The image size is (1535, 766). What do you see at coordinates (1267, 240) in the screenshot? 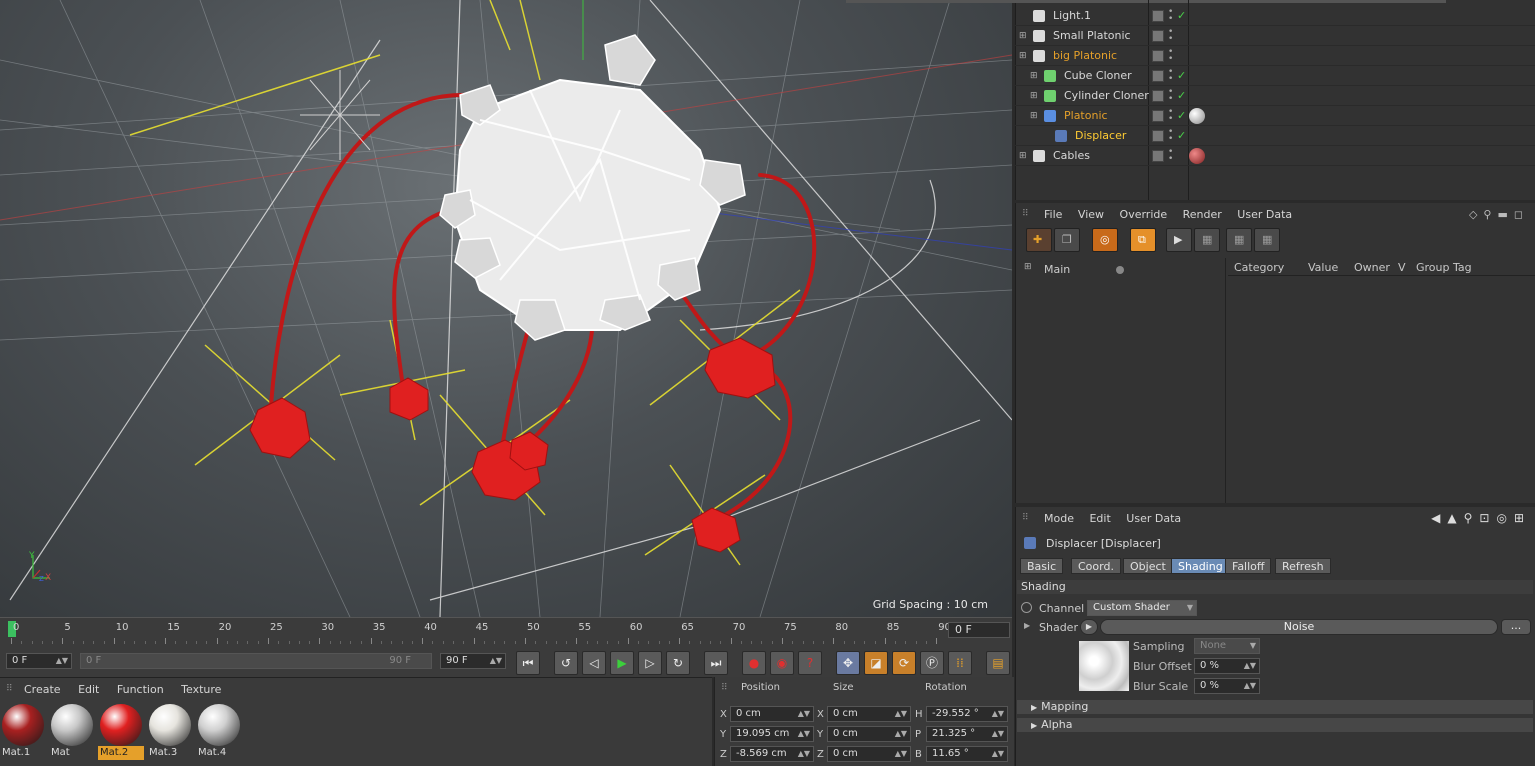
I see `take-settings-button: ▦` at bounding box center [1267, 240].